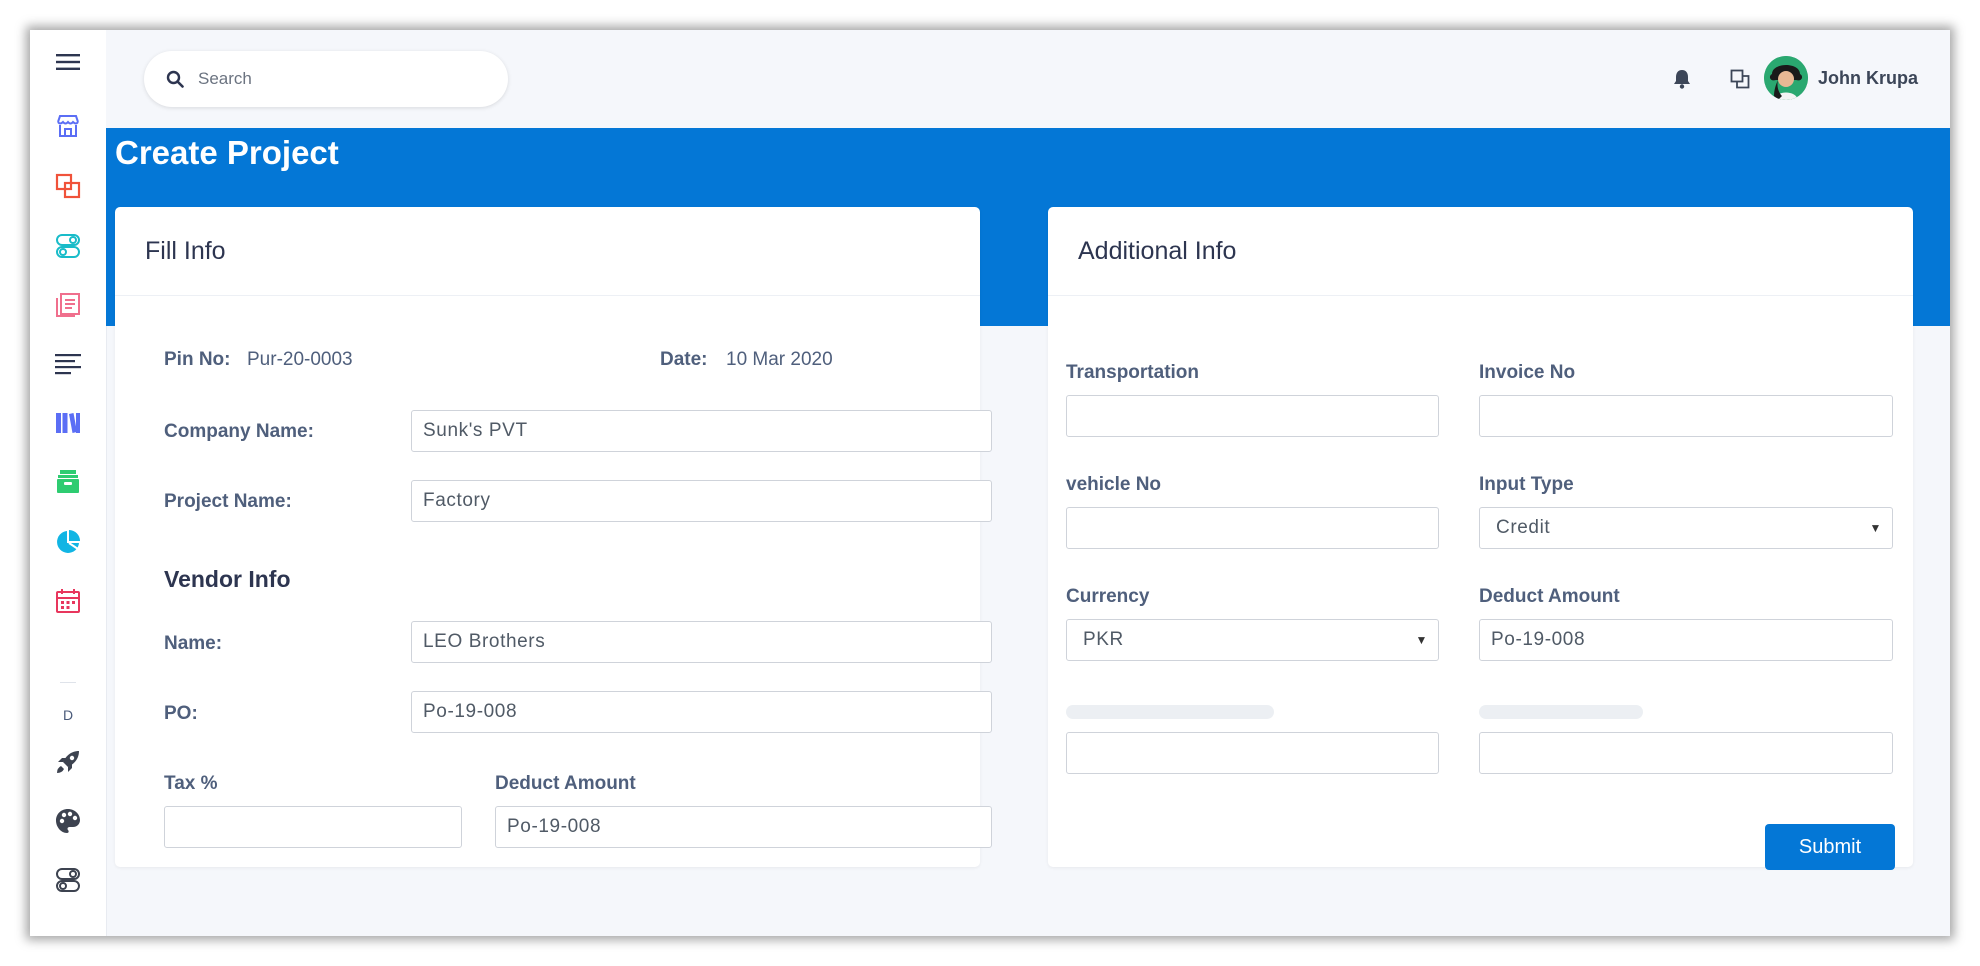 The image size is (1980, 966). Describe the element at coordinates (547, 251) in the screenshot. I see `fill-info-title: Fill Info` at that location.